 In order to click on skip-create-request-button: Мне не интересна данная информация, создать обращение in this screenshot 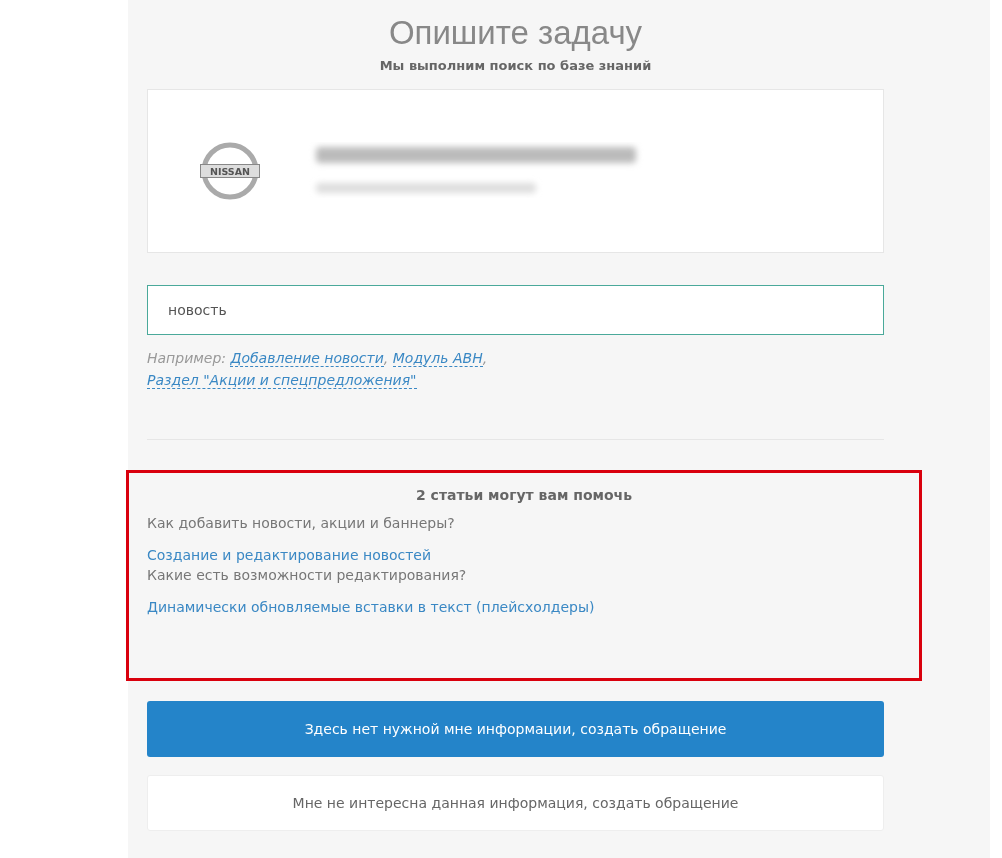, I will do `click(515, 803)`.